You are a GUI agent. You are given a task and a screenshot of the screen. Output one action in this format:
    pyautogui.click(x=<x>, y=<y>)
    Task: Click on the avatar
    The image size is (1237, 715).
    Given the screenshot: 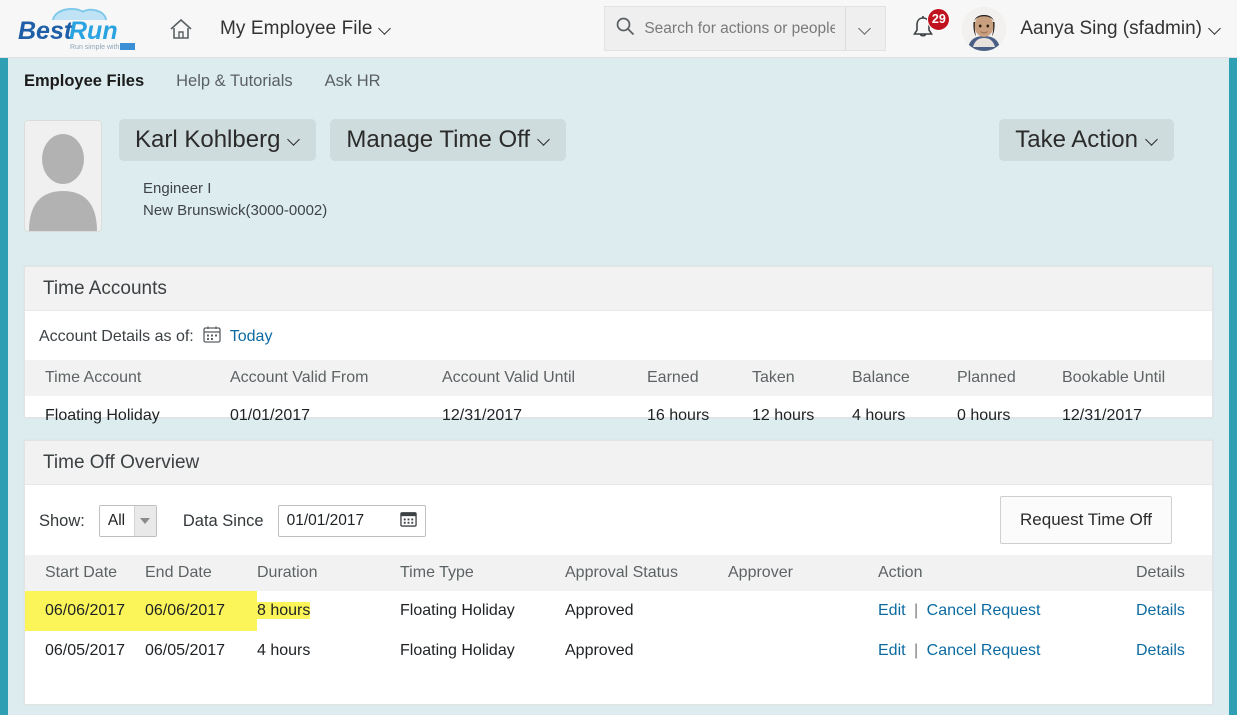 What is the action you would take?
    pyautogui.click(x=984, y=28)
    